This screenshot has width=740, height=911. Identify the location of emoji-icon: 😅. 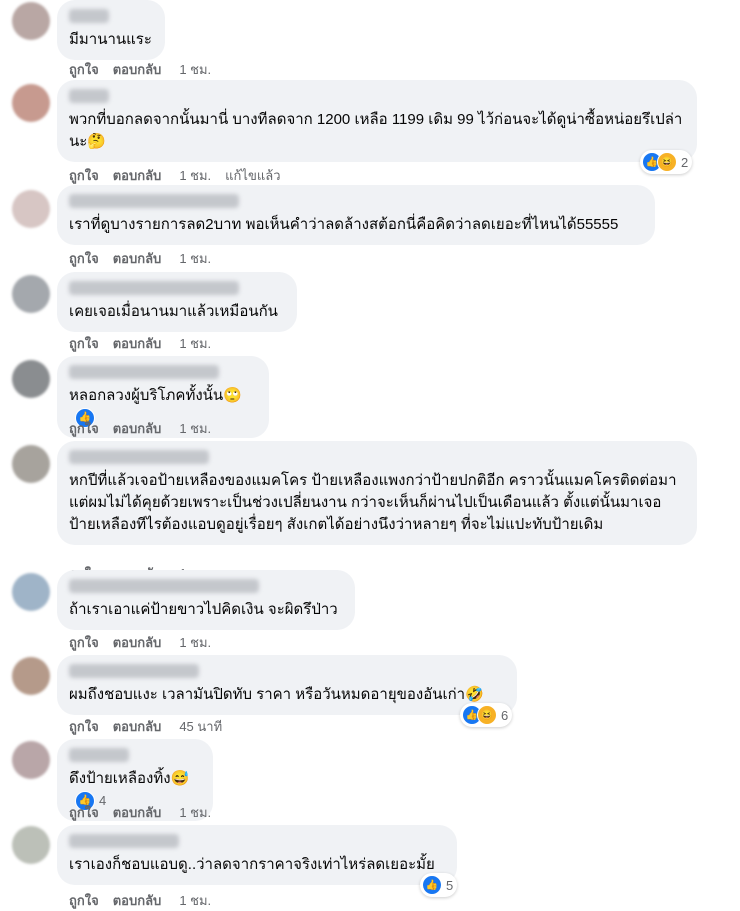
(180, 778).